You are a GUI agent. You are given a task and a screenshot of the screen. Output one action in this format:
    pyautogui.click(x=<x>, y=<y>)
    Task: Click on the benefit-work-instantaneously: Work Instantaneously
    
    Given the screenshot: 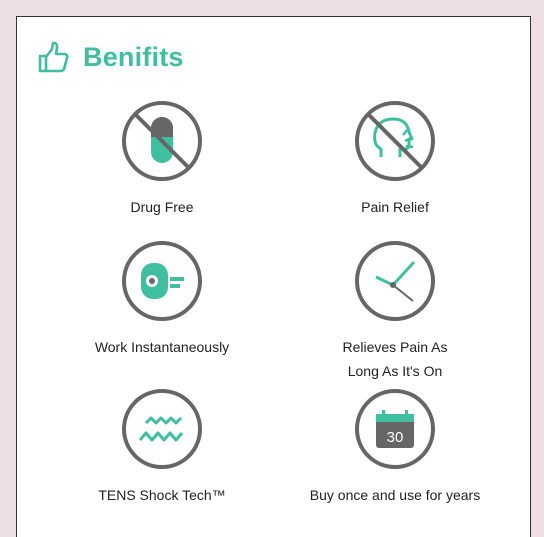 What is the action you would take?
    pyautogui.click(x=162, y=299)
    